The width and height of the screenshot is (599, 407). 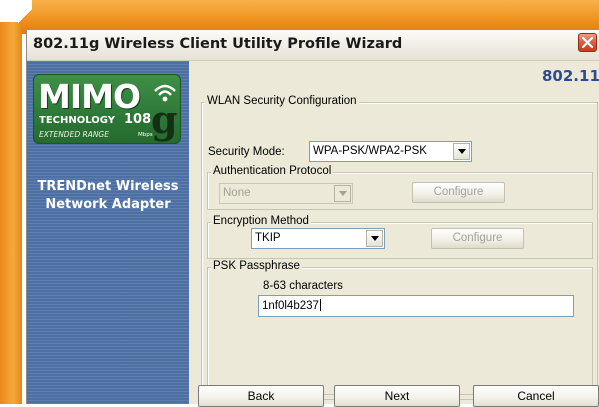 I want to click on orange-frame-corner, so click(x=25, y=16).